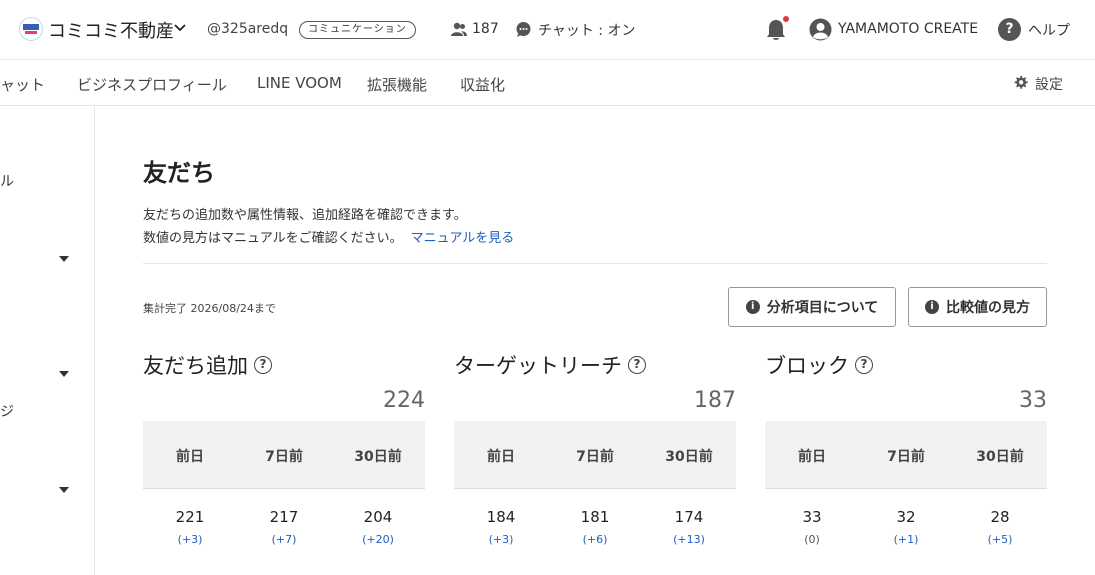 The width and height of the screenshot is (1095, 575). What do you see at coordinates (209, 308) in the screenshot?
I see `aggregation-date: 集計完了 2026/08/24まで` at bounding box center [209, 308].